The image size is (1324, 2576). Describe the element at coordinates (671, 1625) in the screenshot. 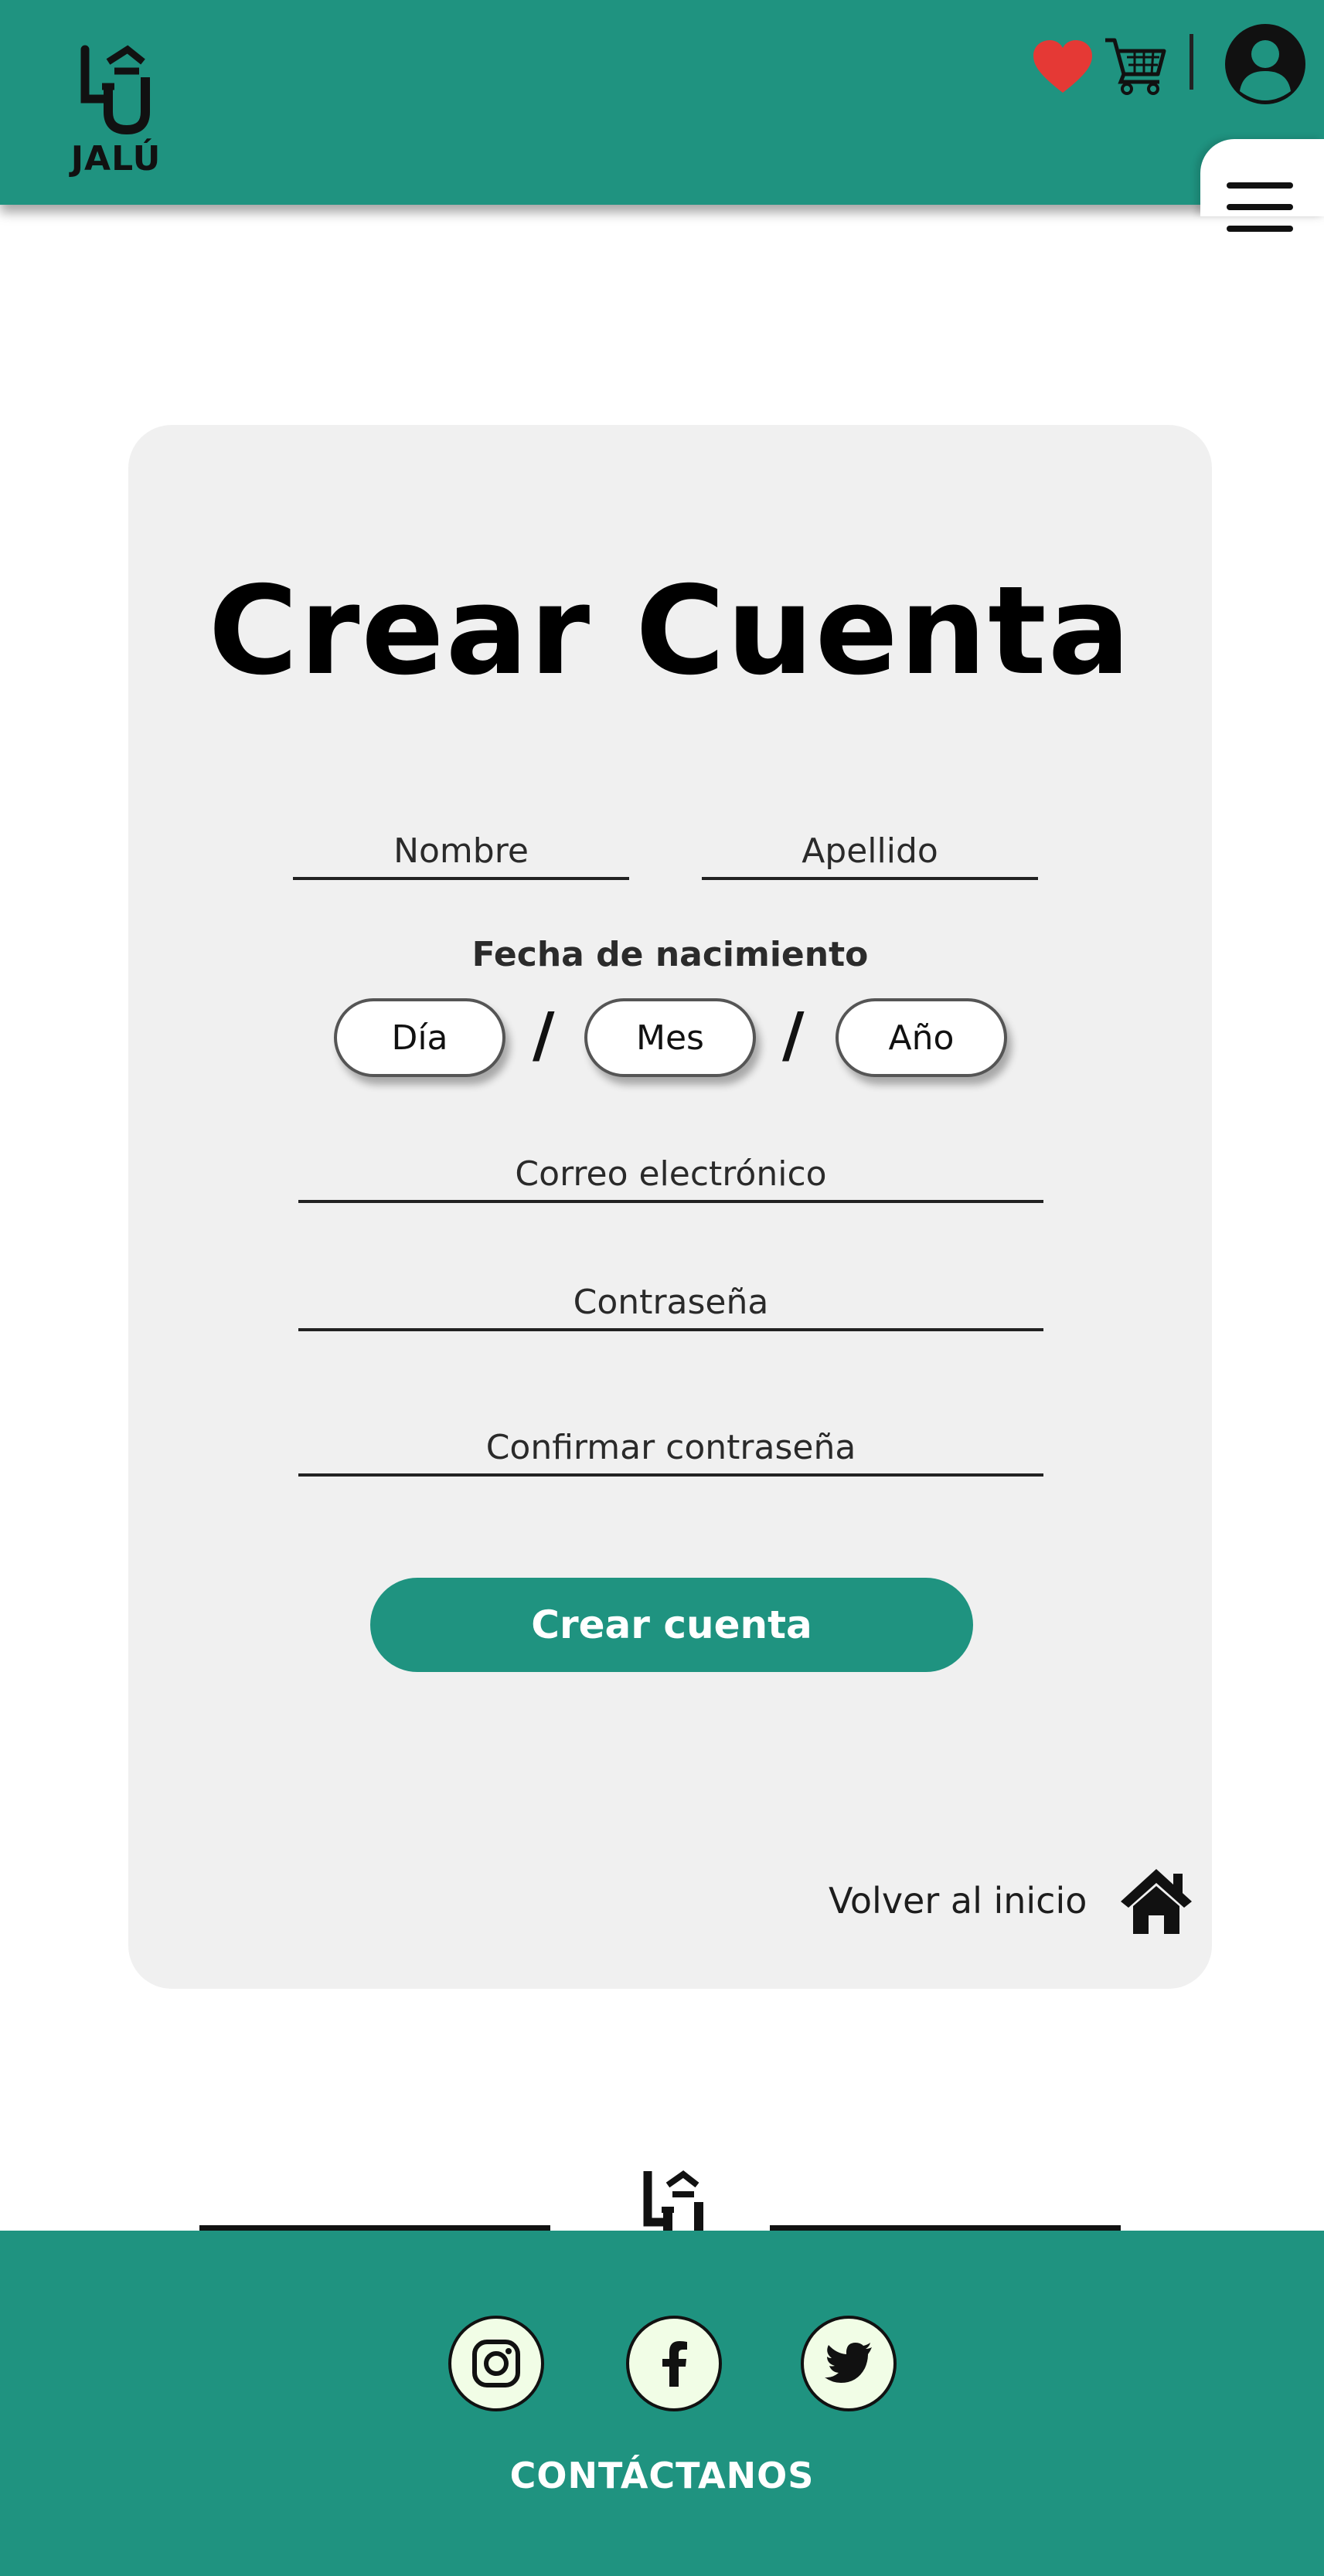

I see `create-account-button: Crear cuenta` at that location.